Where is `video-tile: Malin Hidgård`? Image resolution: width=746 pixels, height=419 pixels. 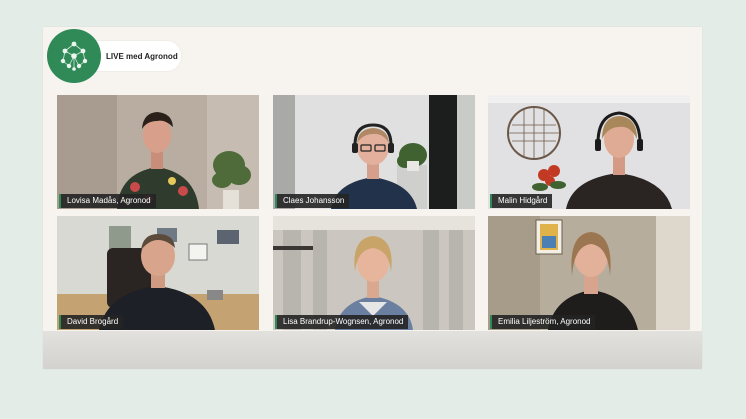 video-tile: Malin Hidgård is located at coordinates (589, 152).